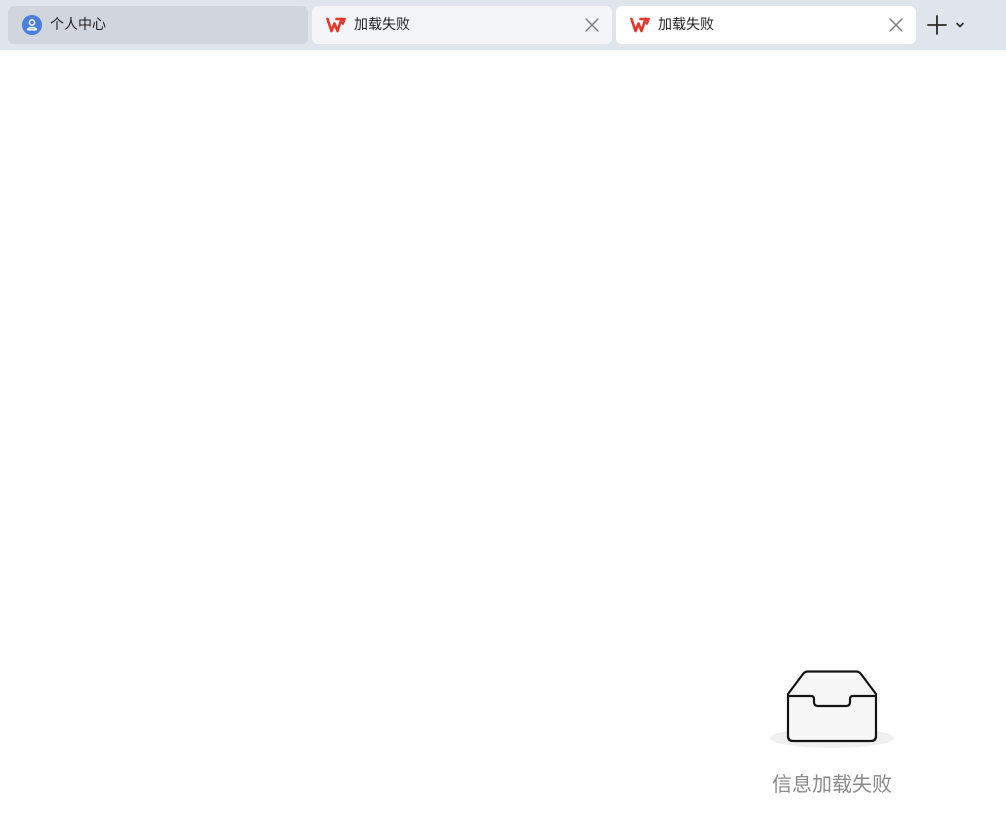 The image size is (1006, 834). What do you see at coordinates (960, 25) in the screenshot?
I see `chevron-down-icon` at bounding box center [960, 25].